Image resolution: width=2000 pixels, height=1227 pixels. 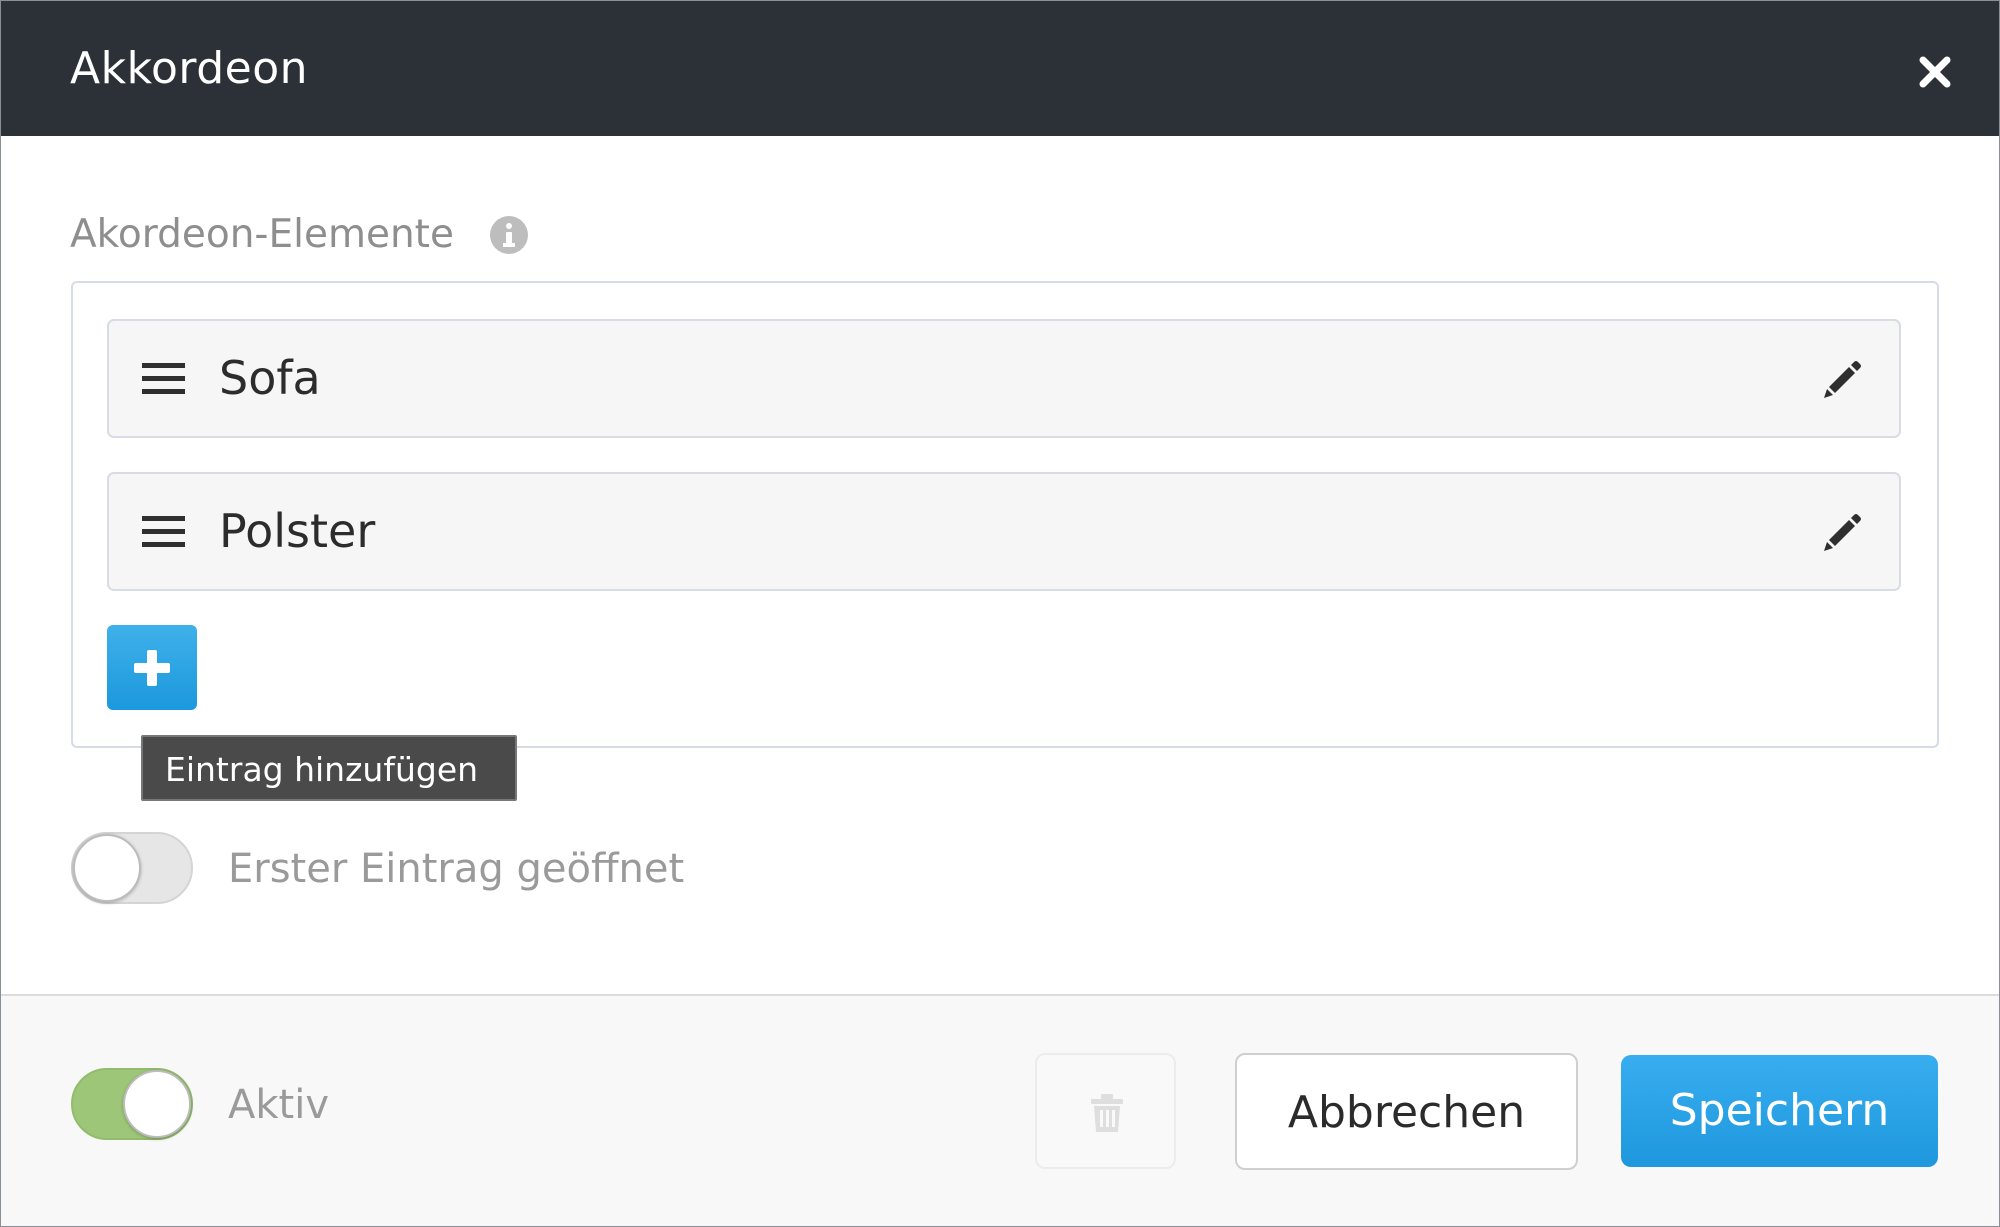 What do you see at coordinates (189, 68) in the screenshot?
I see `dialog-title: Akkordeon` at bounding box center [189, 68].